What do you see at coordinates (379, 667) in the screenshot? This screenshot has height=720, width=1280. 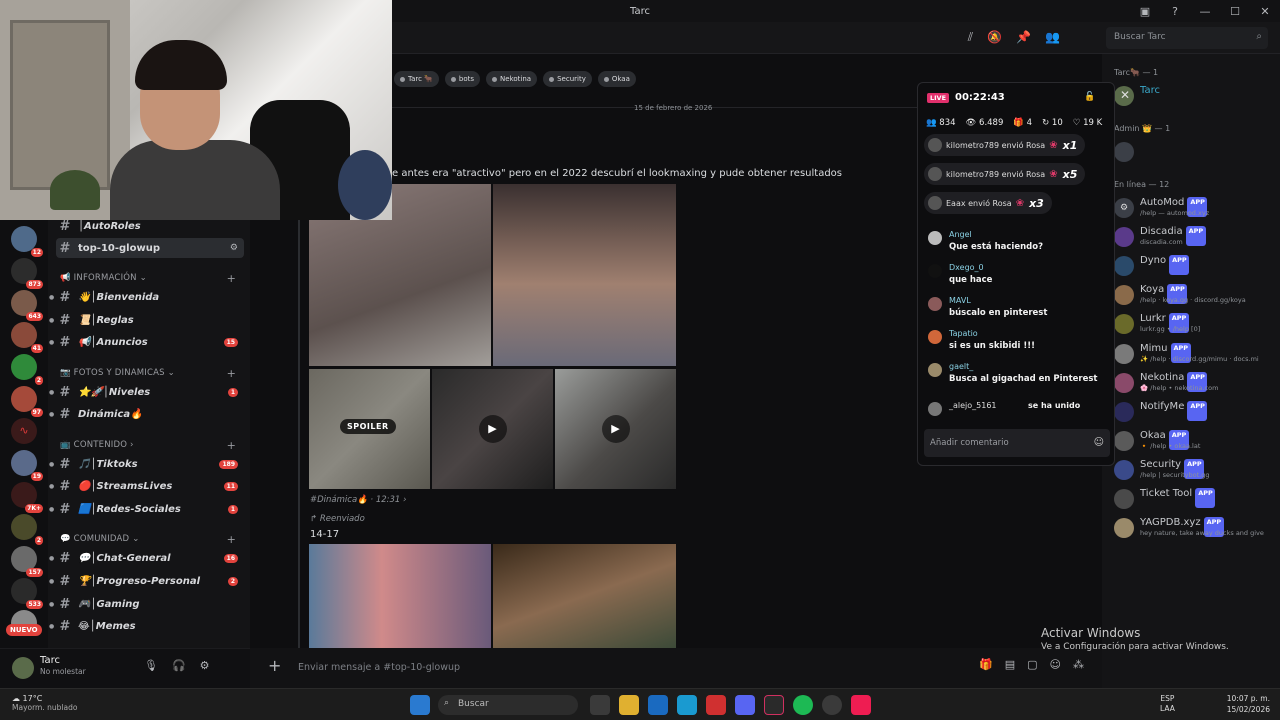 I see `message-input: Enviar mensaje a #top-10-glowup` at bounding box center [379, 667].